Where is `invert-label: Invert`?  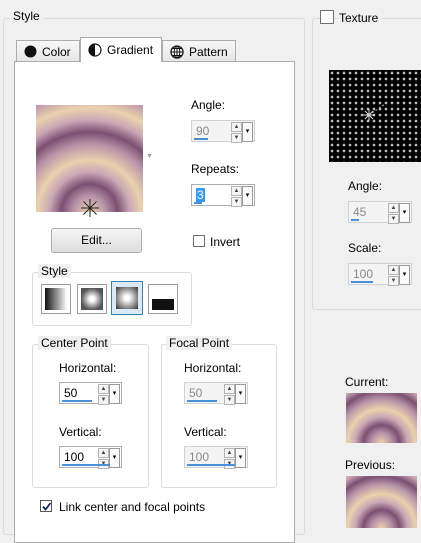
invert-label: Invert is located at coordinates (225, 242).